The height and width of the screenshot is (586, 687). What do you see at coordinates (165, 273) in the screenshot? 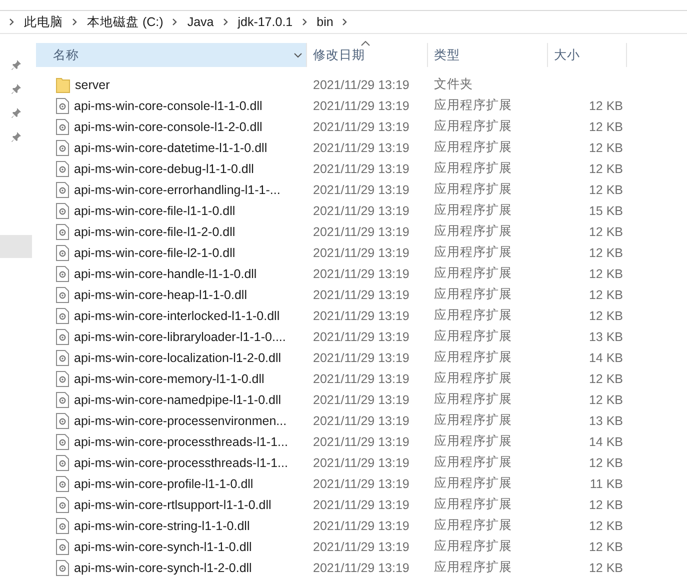
I see `file-name: api-ms-win-core-handle-l1-1-0.dll` at bounding box center [165, 273].